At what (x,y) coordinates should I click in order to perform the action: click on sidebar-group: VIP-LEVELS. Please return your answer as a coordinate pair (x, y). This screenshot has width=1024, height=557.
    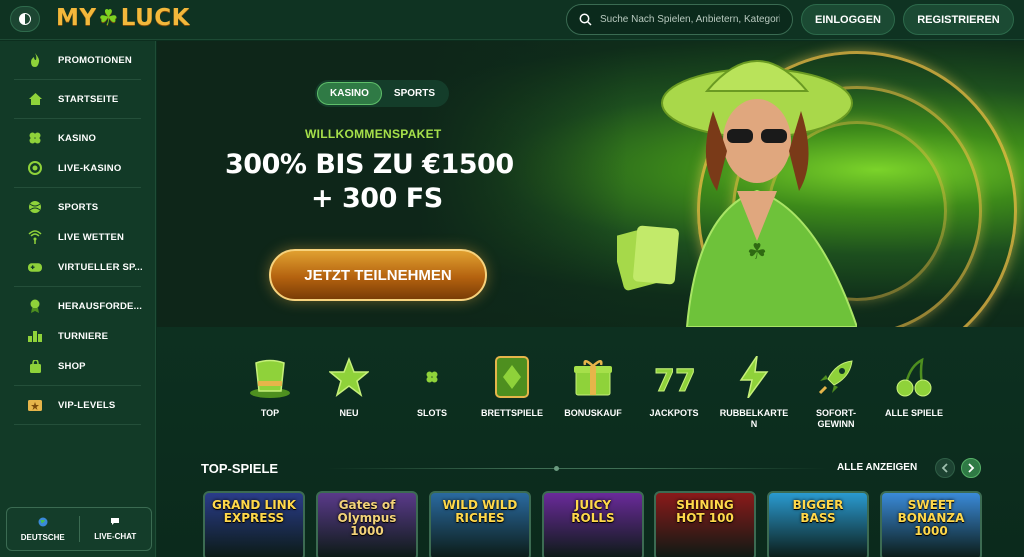
    Looking at the image, I should click on (77, 405).